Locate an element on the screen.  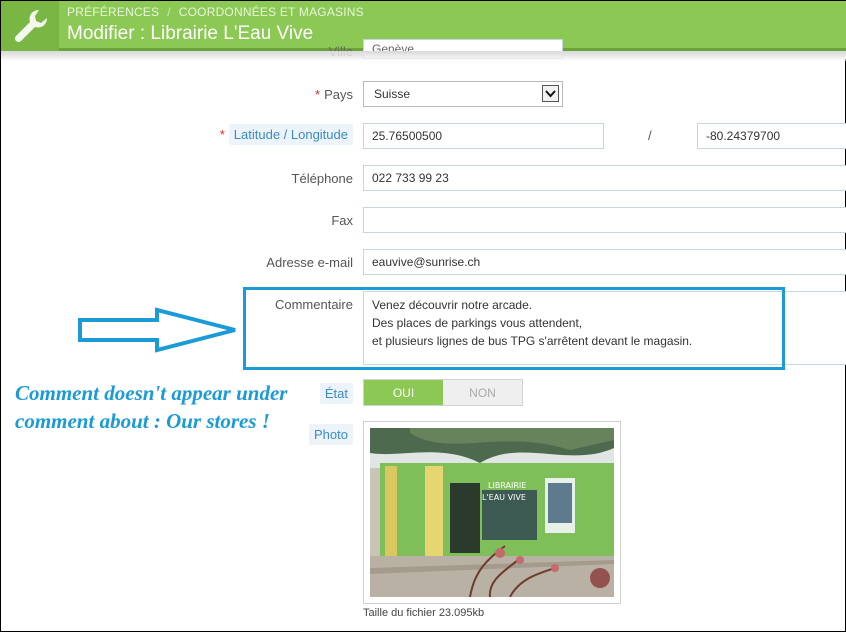
country-select-value: Suisse is located at coordinates (392, 94).